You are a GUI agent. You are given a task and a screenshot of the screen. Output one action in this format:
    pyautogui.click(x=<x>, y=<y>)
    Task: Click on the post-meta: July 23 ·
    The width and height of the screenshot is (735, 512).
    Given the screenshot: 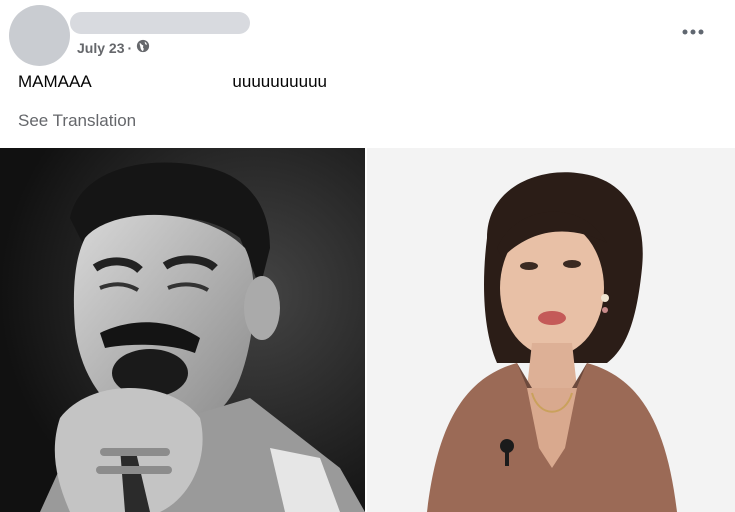 What is the action you would take?
    pyautogui.click(x=113, y=47)
    